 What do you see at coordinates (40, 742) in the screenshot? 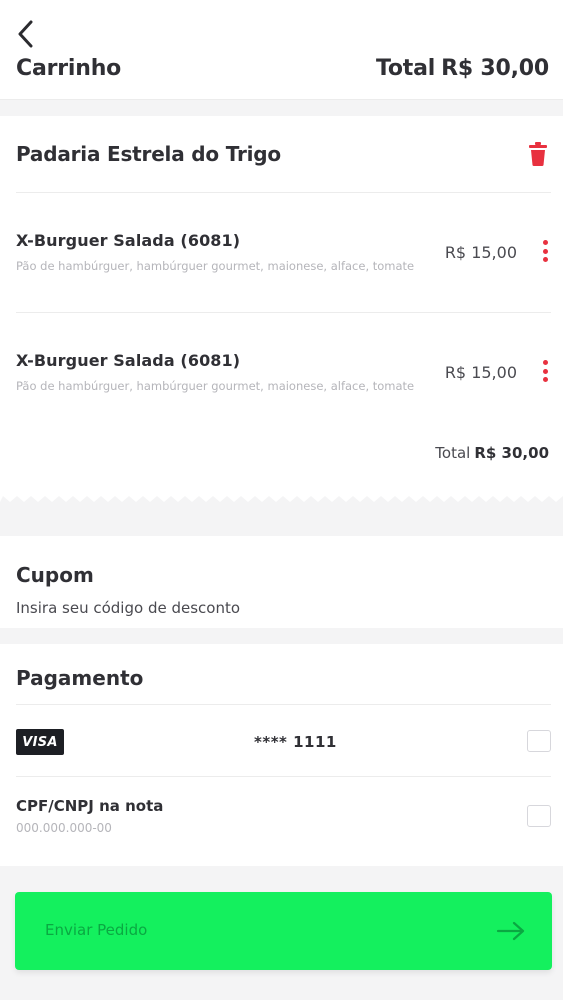
I see `visa-logo: VISA` at bounding box center [40, 742].